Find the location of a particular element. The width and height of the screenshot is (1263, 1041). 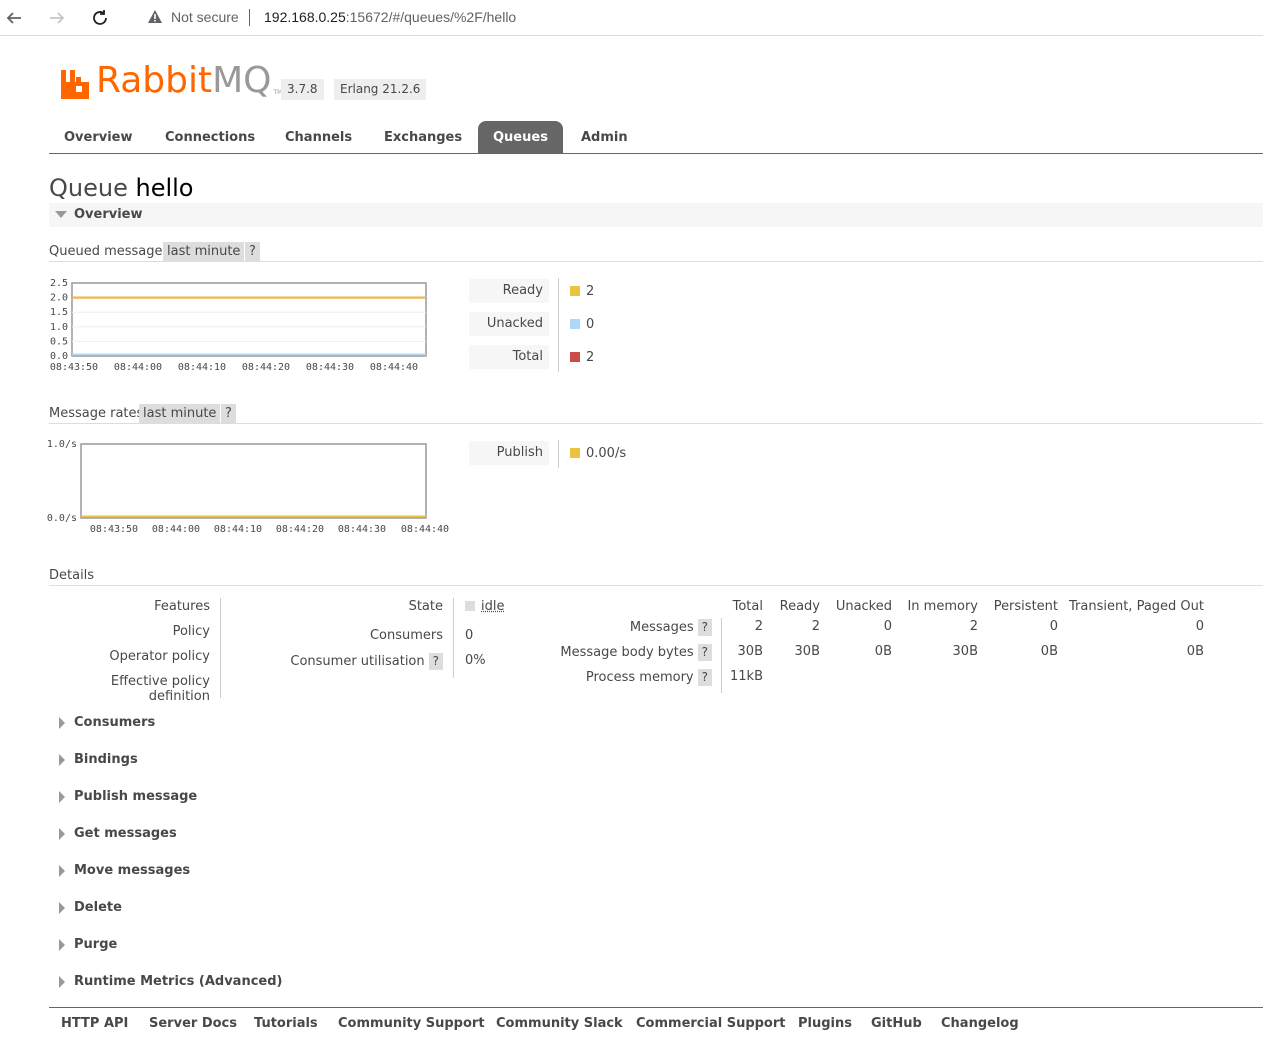

section-label: Move messages is located at coordinates (132, 870).